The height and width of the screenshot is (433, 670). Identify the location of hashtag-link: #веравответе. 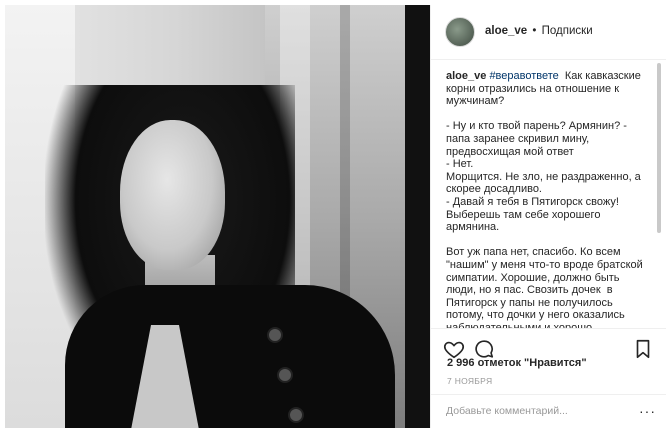
(523, 76).